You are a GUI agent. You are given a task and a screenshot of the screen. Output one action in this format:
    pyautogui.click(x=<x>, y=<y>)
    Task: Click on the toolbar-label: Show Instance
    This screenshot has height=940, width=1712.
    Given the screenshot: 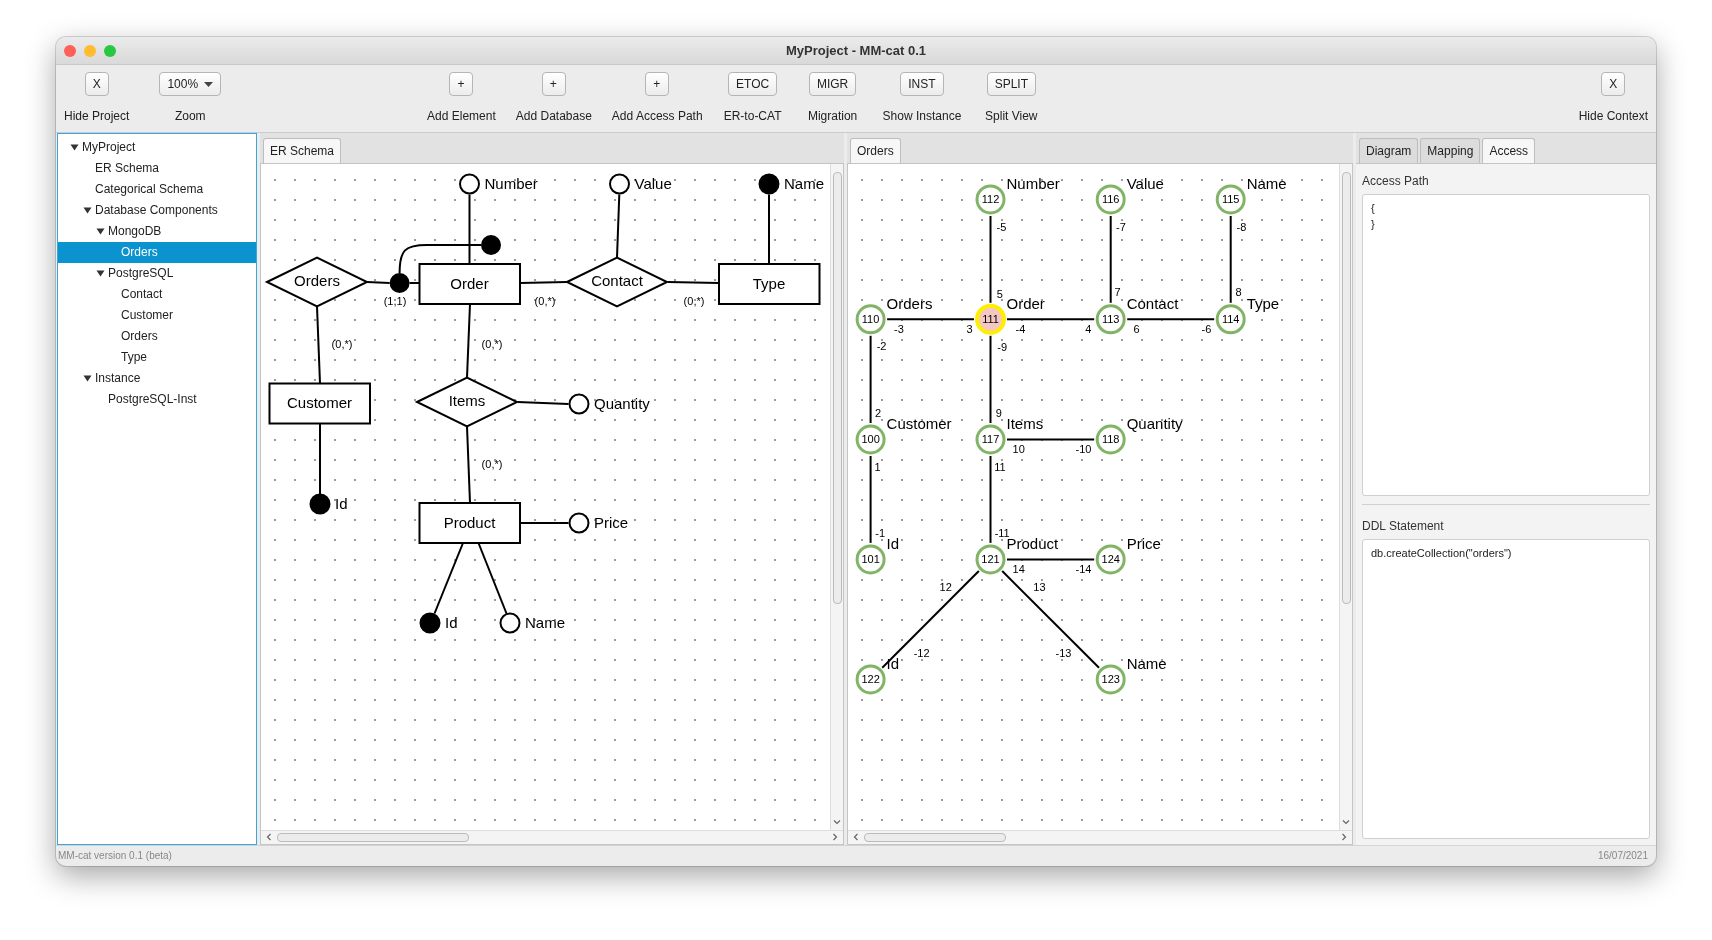 What is the action you would take?
    pyautogui.click(x=922, y=116)
    